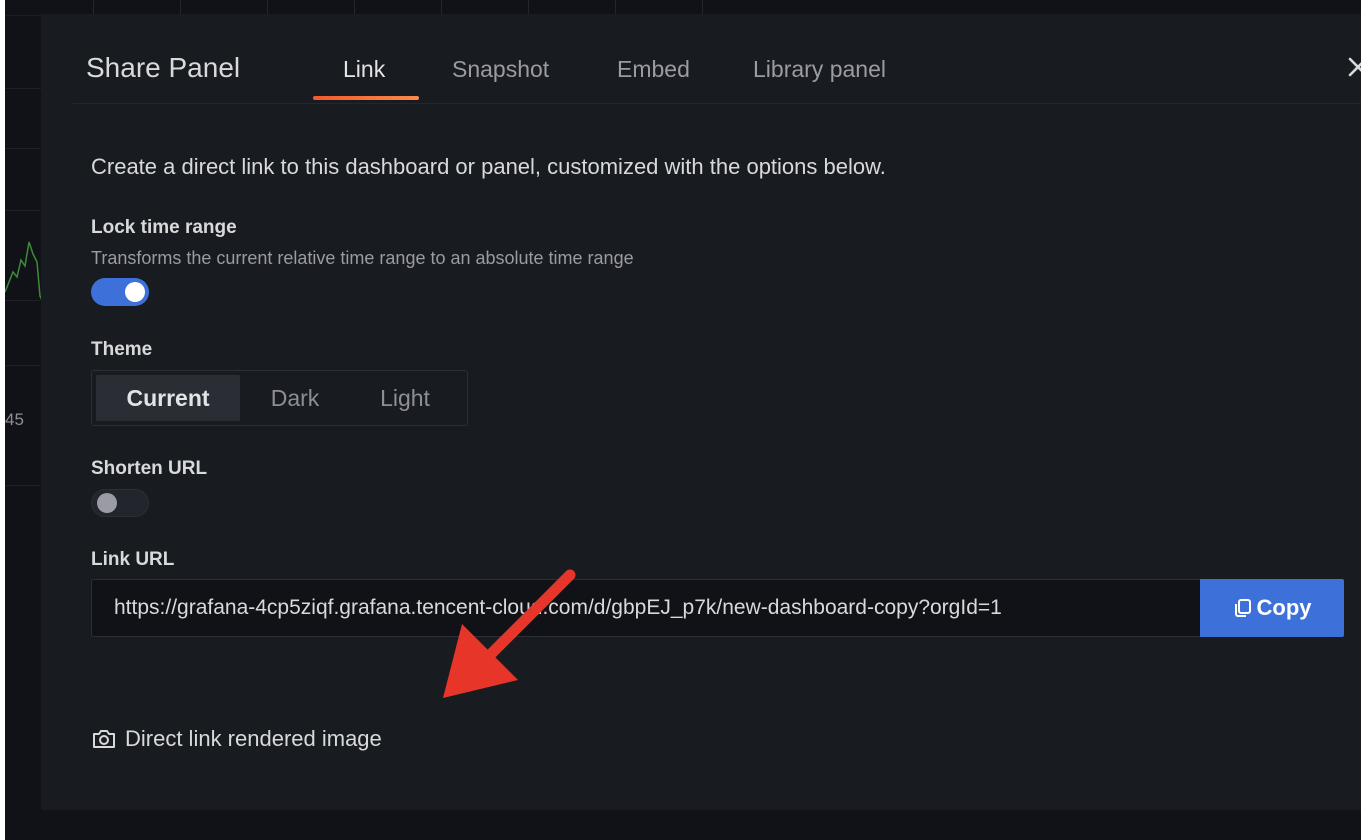 This screenshot has height=840, width=1361. I want to click on lock-time-range-label: Lock time range, so click(164, 227).